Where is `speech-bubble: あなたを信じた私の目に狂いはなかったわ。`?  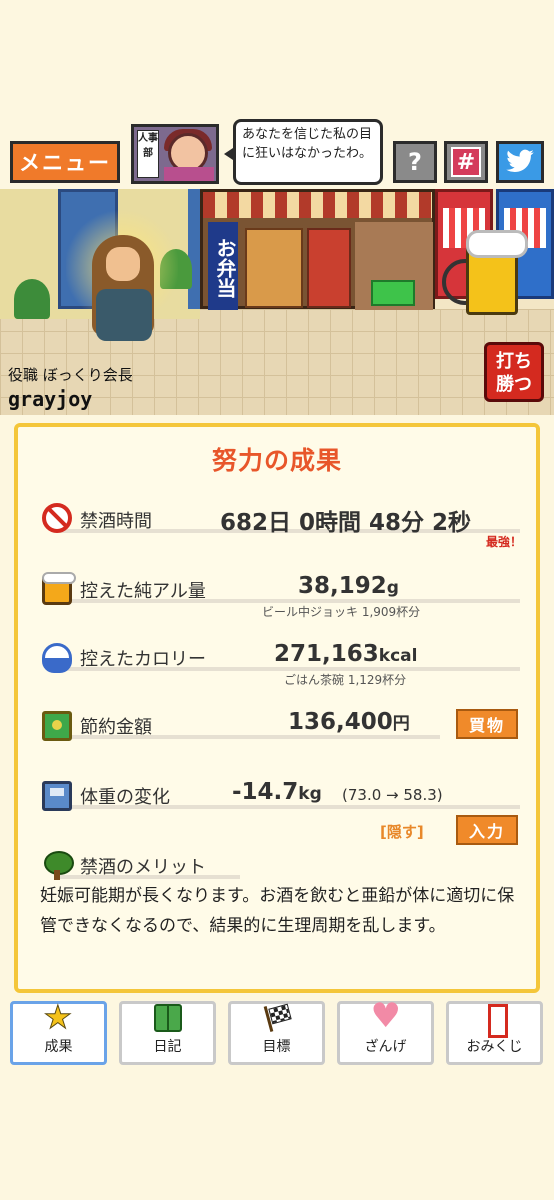 speech-bubble: あなたを信じた私の目に狂いはなかったわ。 is located at coordinates (303, 152).